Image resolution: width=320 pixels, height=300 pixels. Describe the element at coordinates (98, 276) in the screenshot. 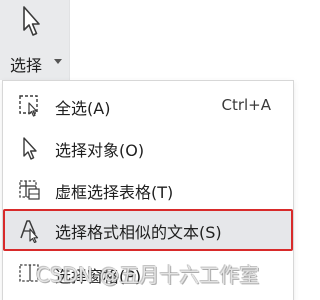

I see `menu-item-label: 选择窗格(P)` at that location.